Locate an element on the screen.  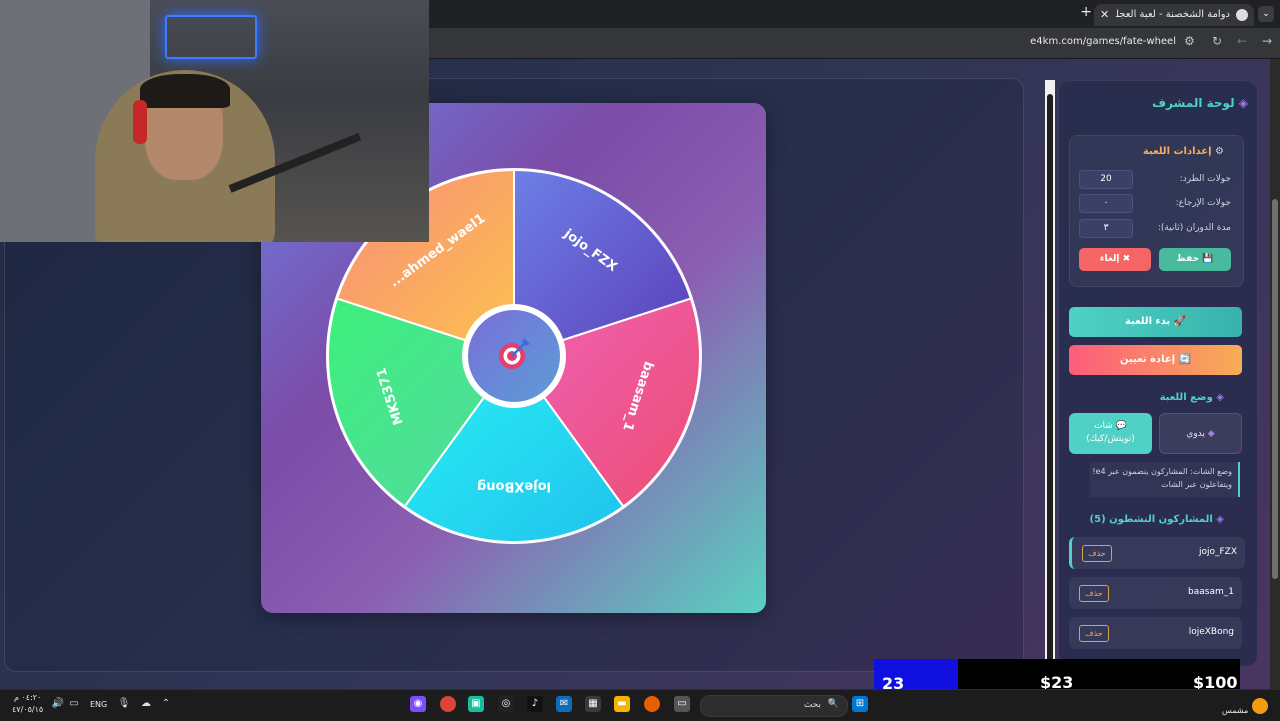
reset-button: 🔄 إعادة تعيين is located at coordinates (1155, 360).